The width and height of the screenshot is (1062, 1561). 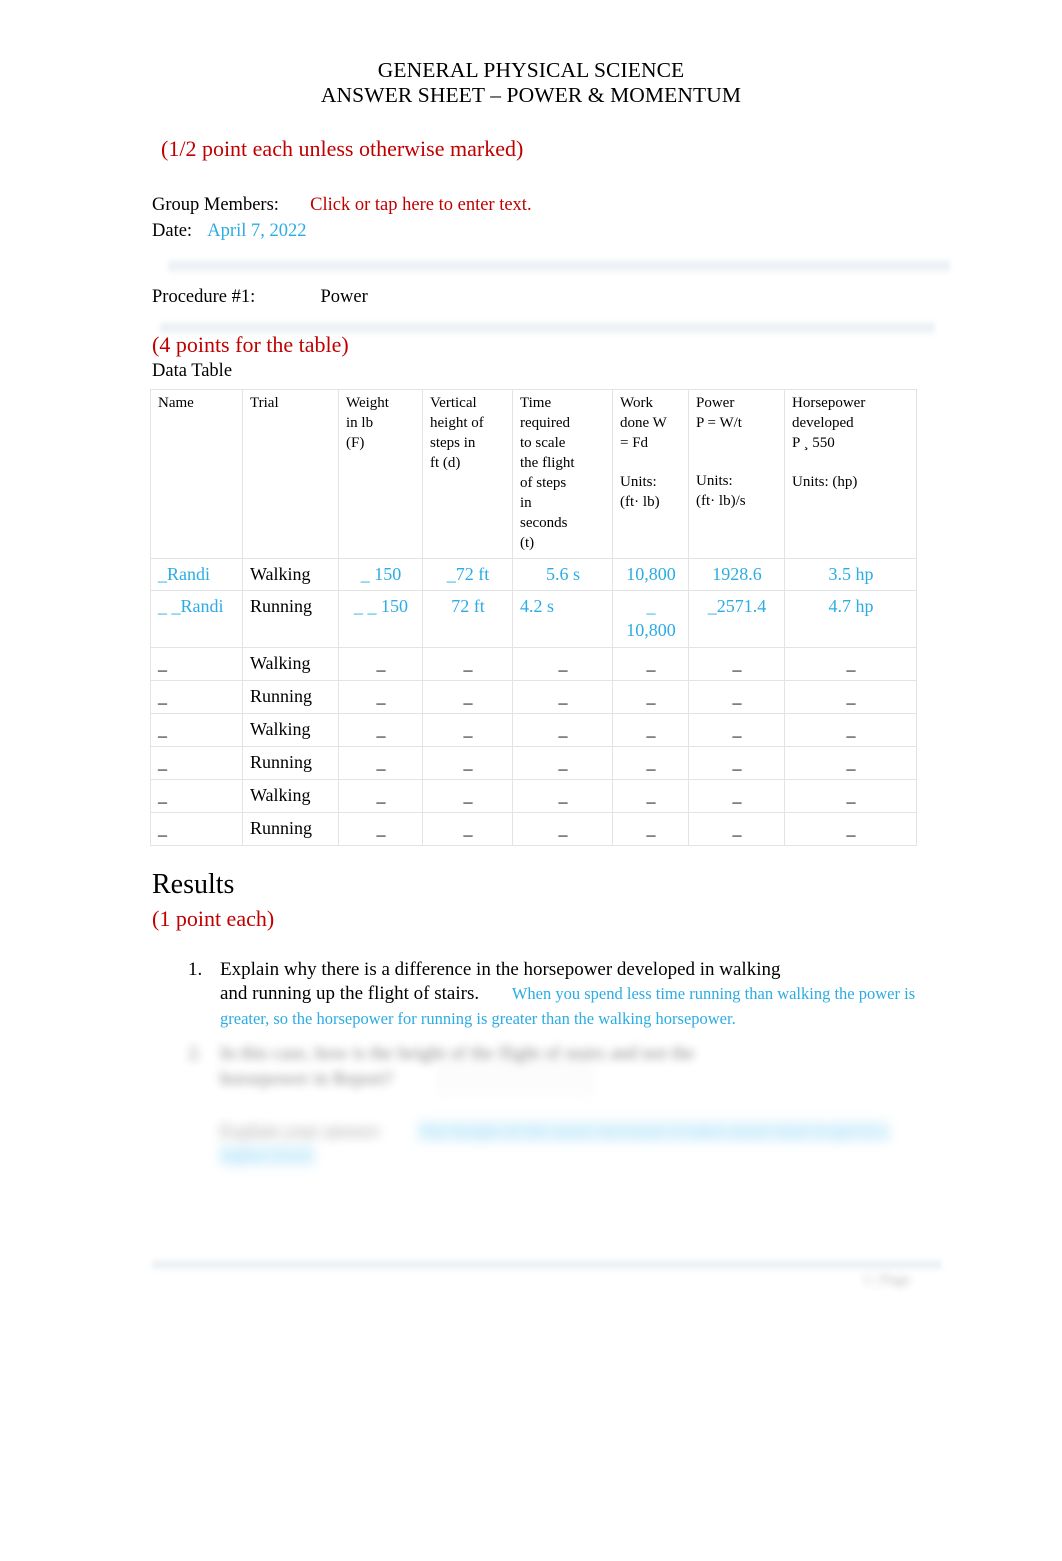 I want to click on points-note-top-wrap: (1/2 point each unless otherwise marked), so click(x=547, y=149).